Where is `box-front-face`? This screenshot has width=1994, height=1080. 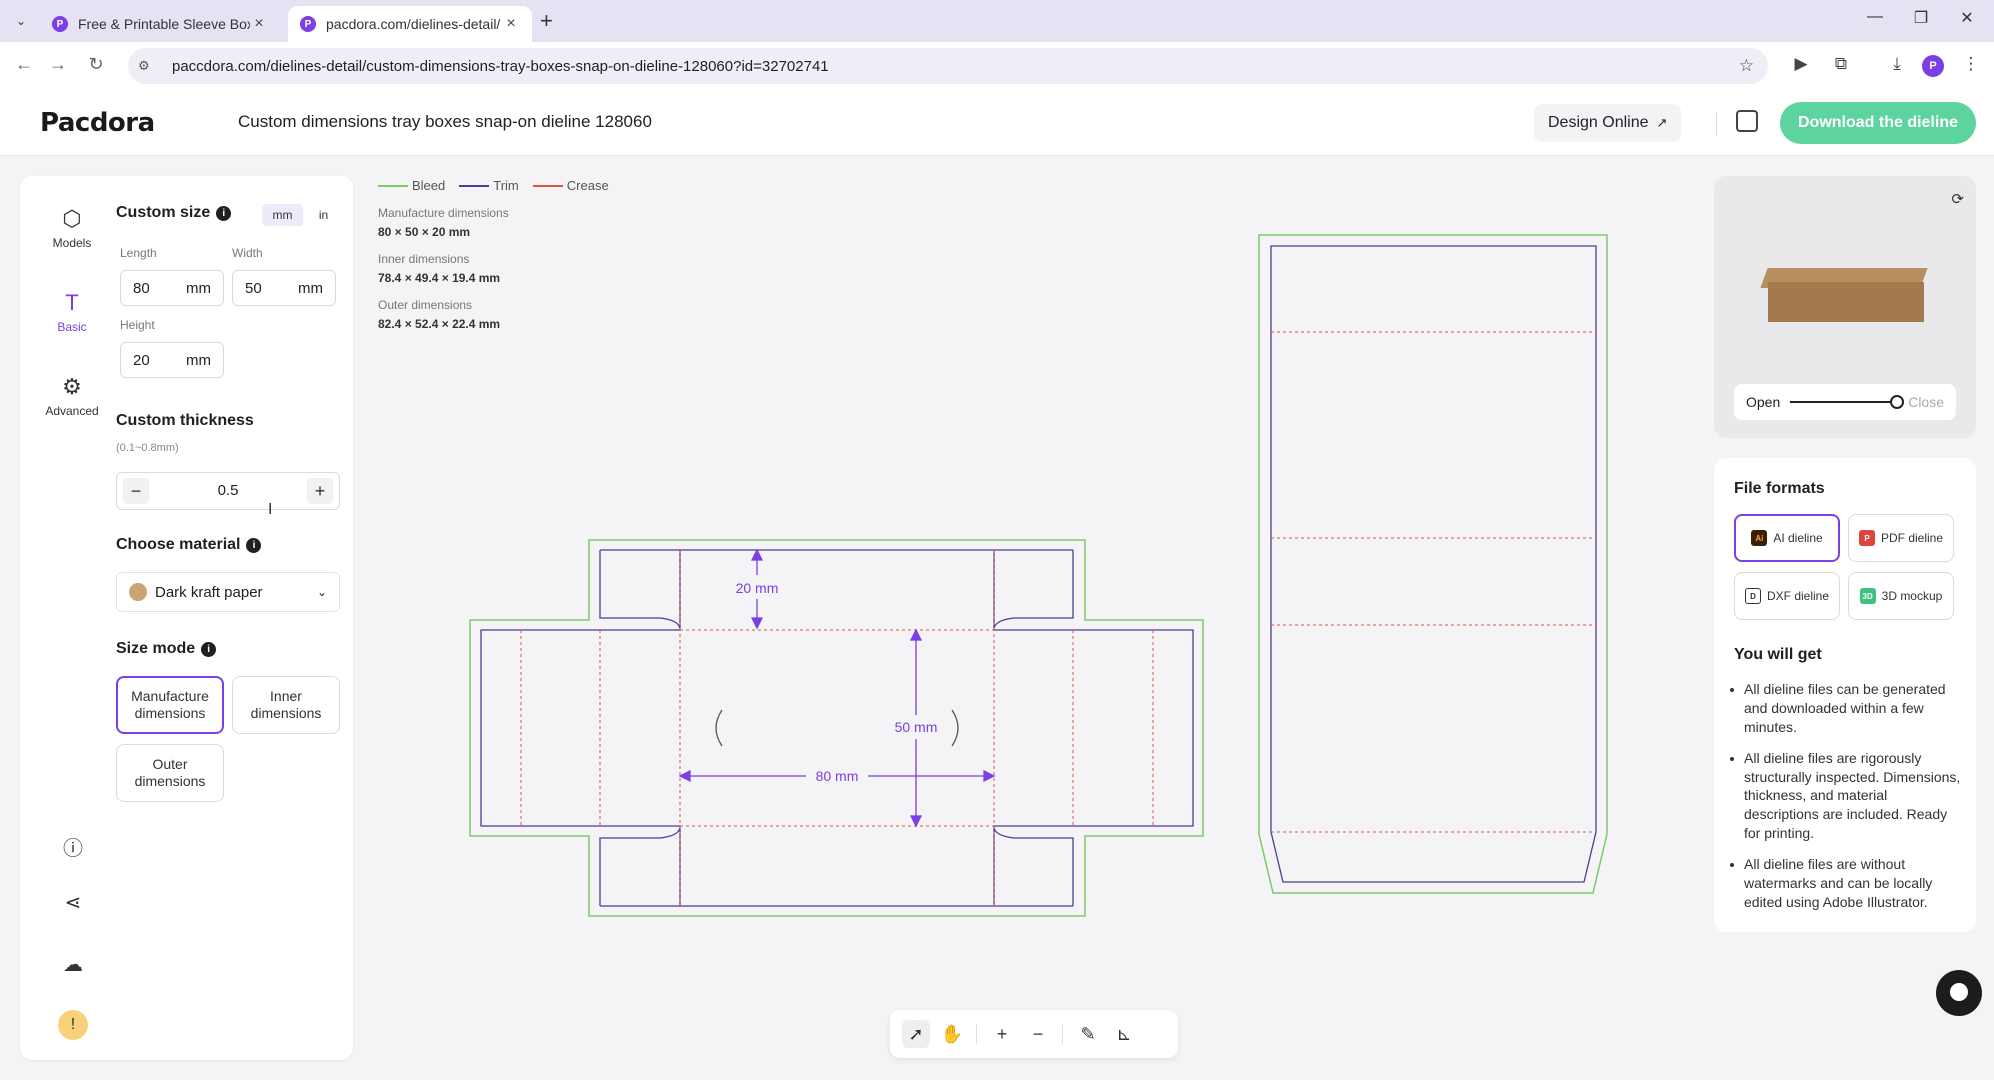 box-front-face is located at coordinates (1846, 302).